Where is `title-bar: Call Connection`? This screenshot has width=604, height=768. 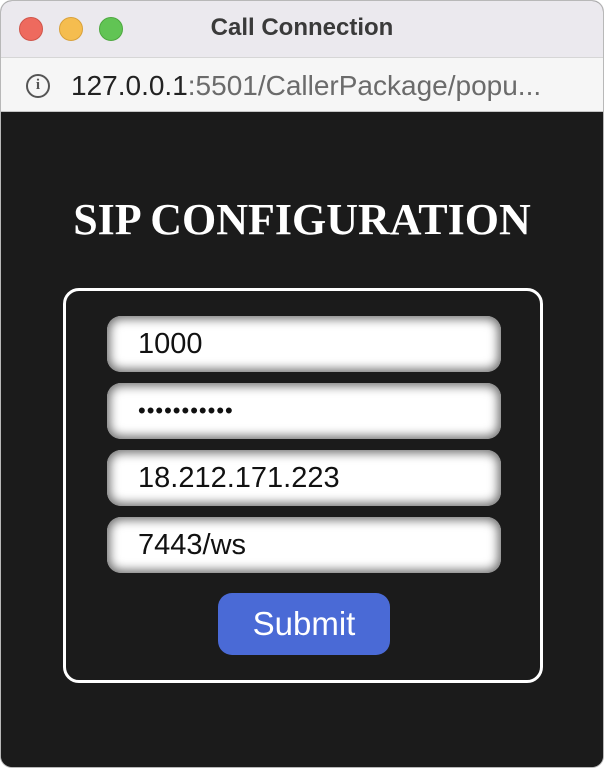 title-bar: Call Connection is located at coordinates (302, 29).